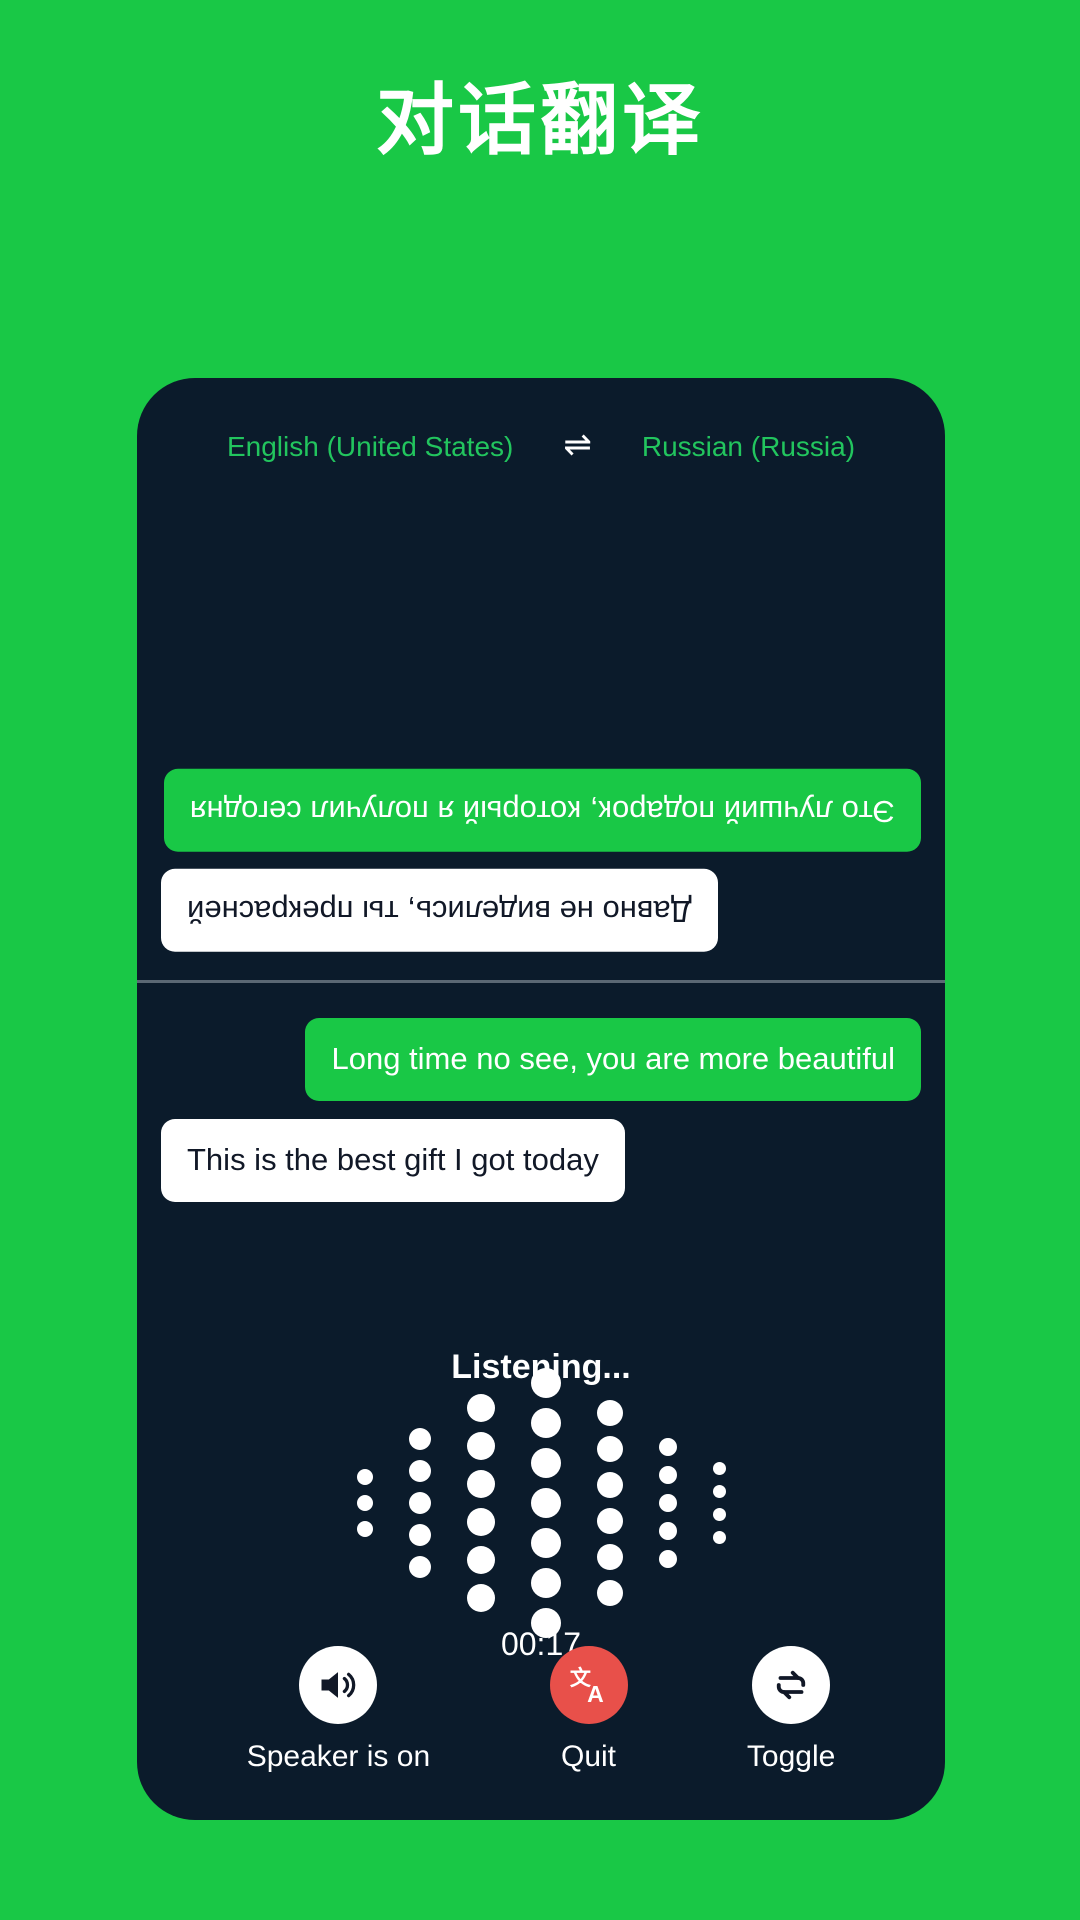 This screenshot has width=1080, height=1920. I want to click on message-bubble: Давно не виделись, ты прекрасней, so click(439, 910).